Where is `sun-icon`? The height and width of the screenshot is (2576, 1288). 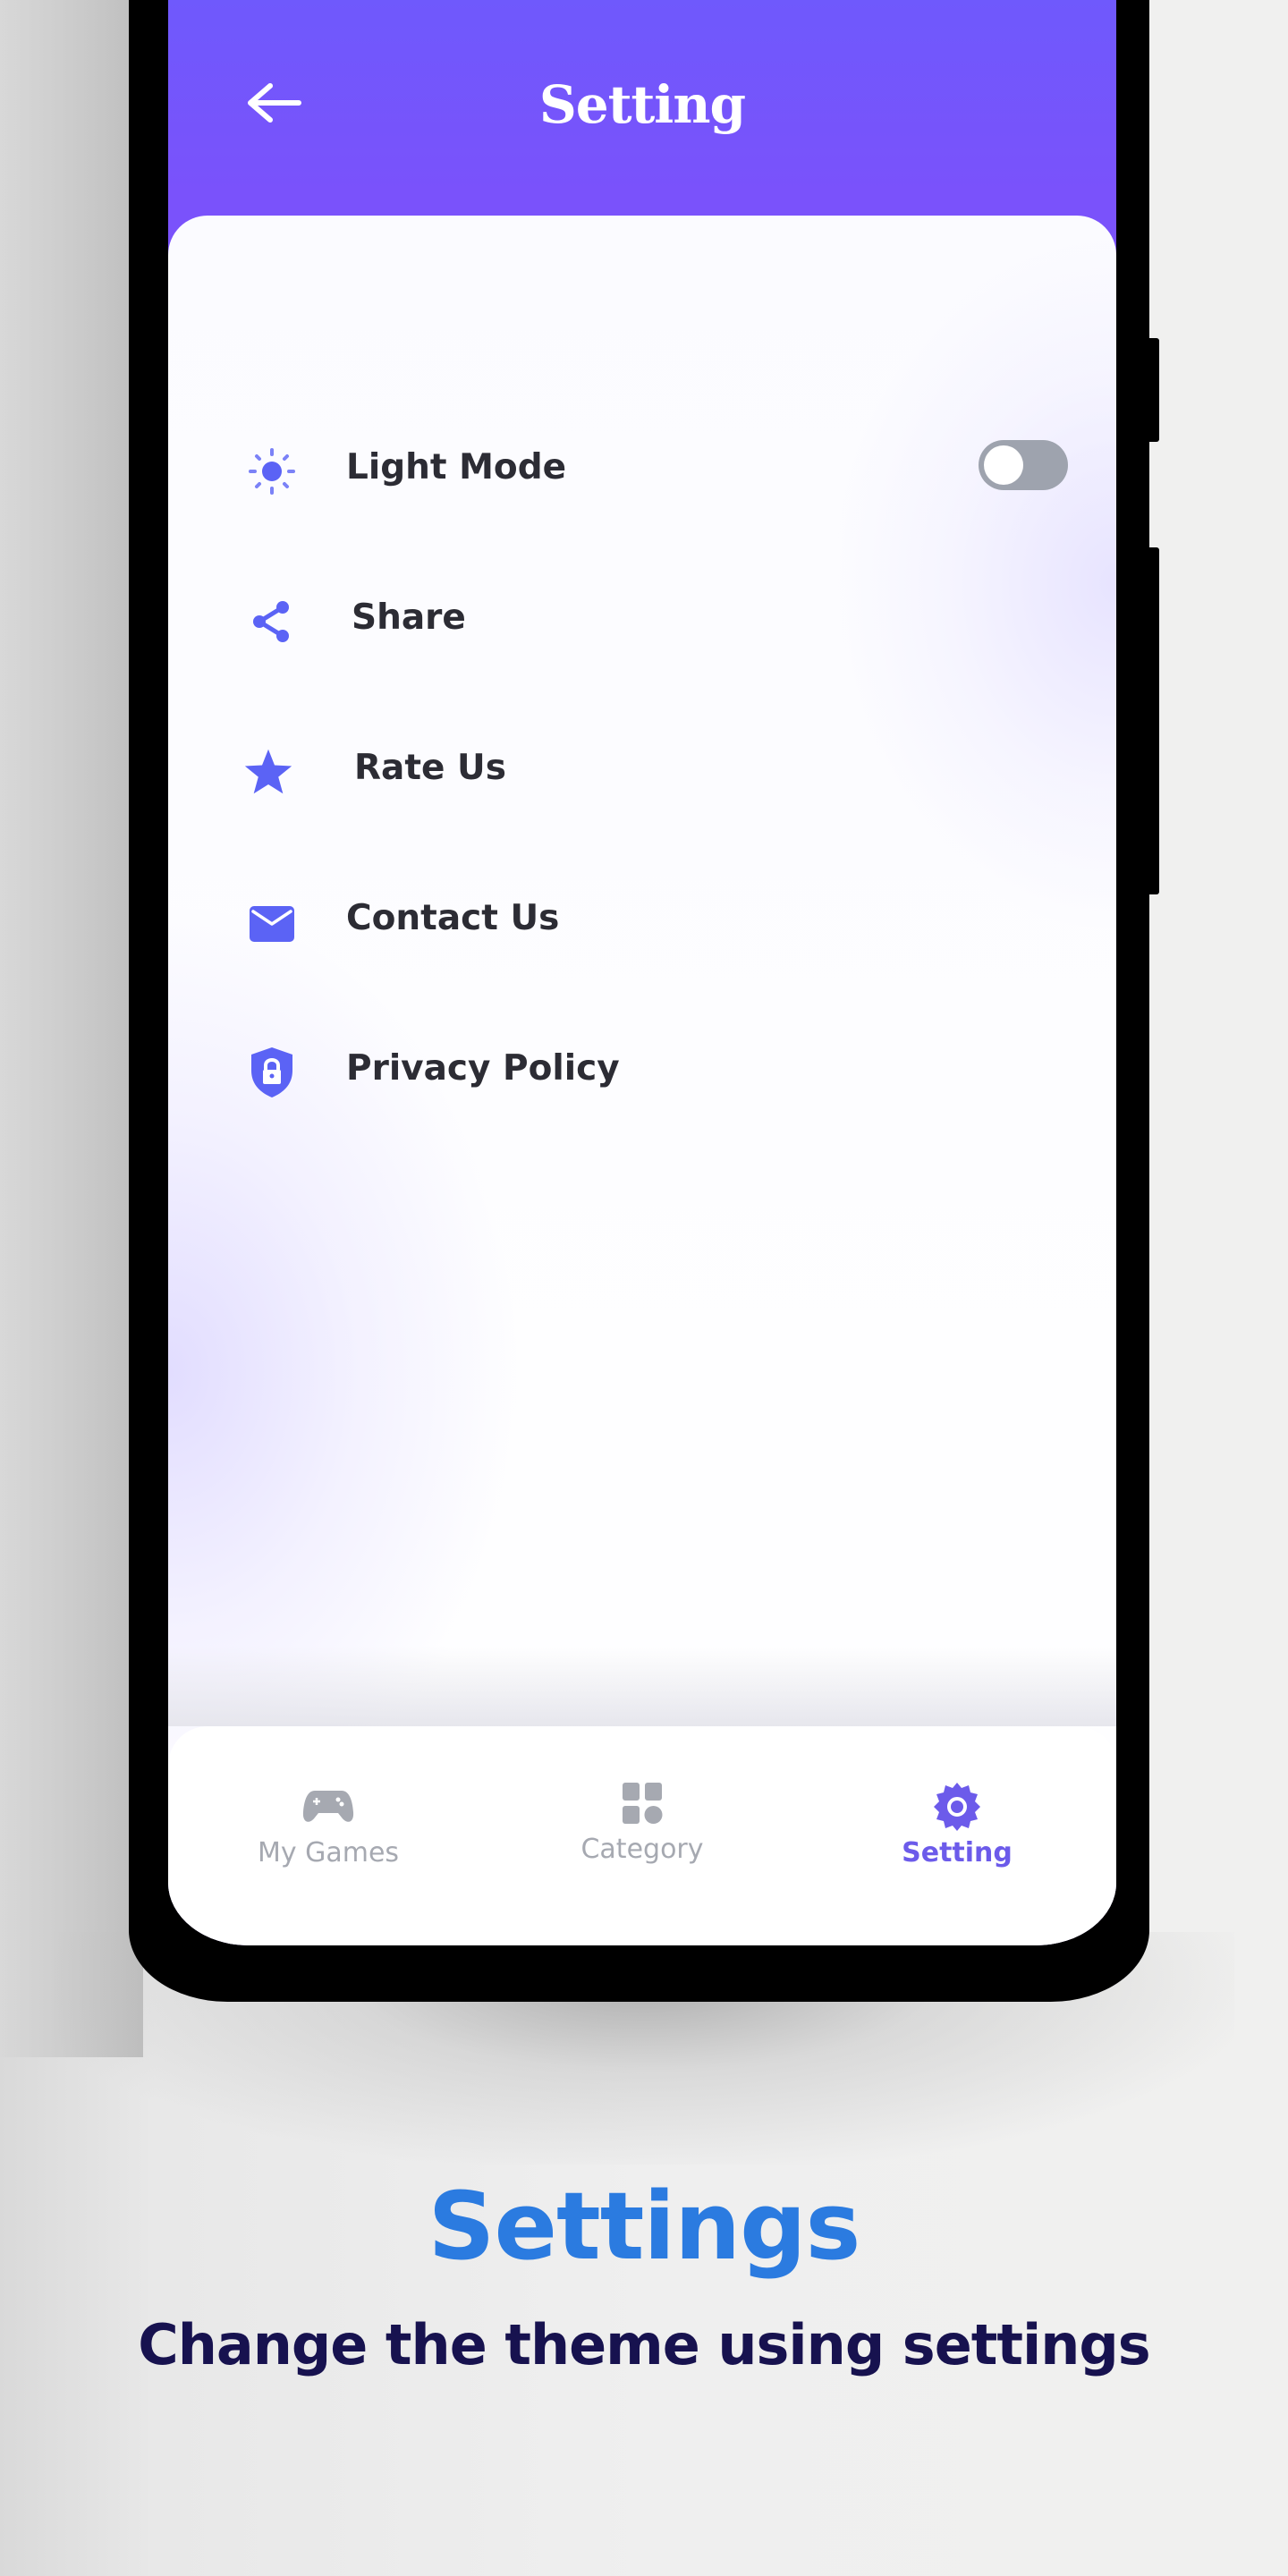
sun-icon is located at coordinates (272, 471).